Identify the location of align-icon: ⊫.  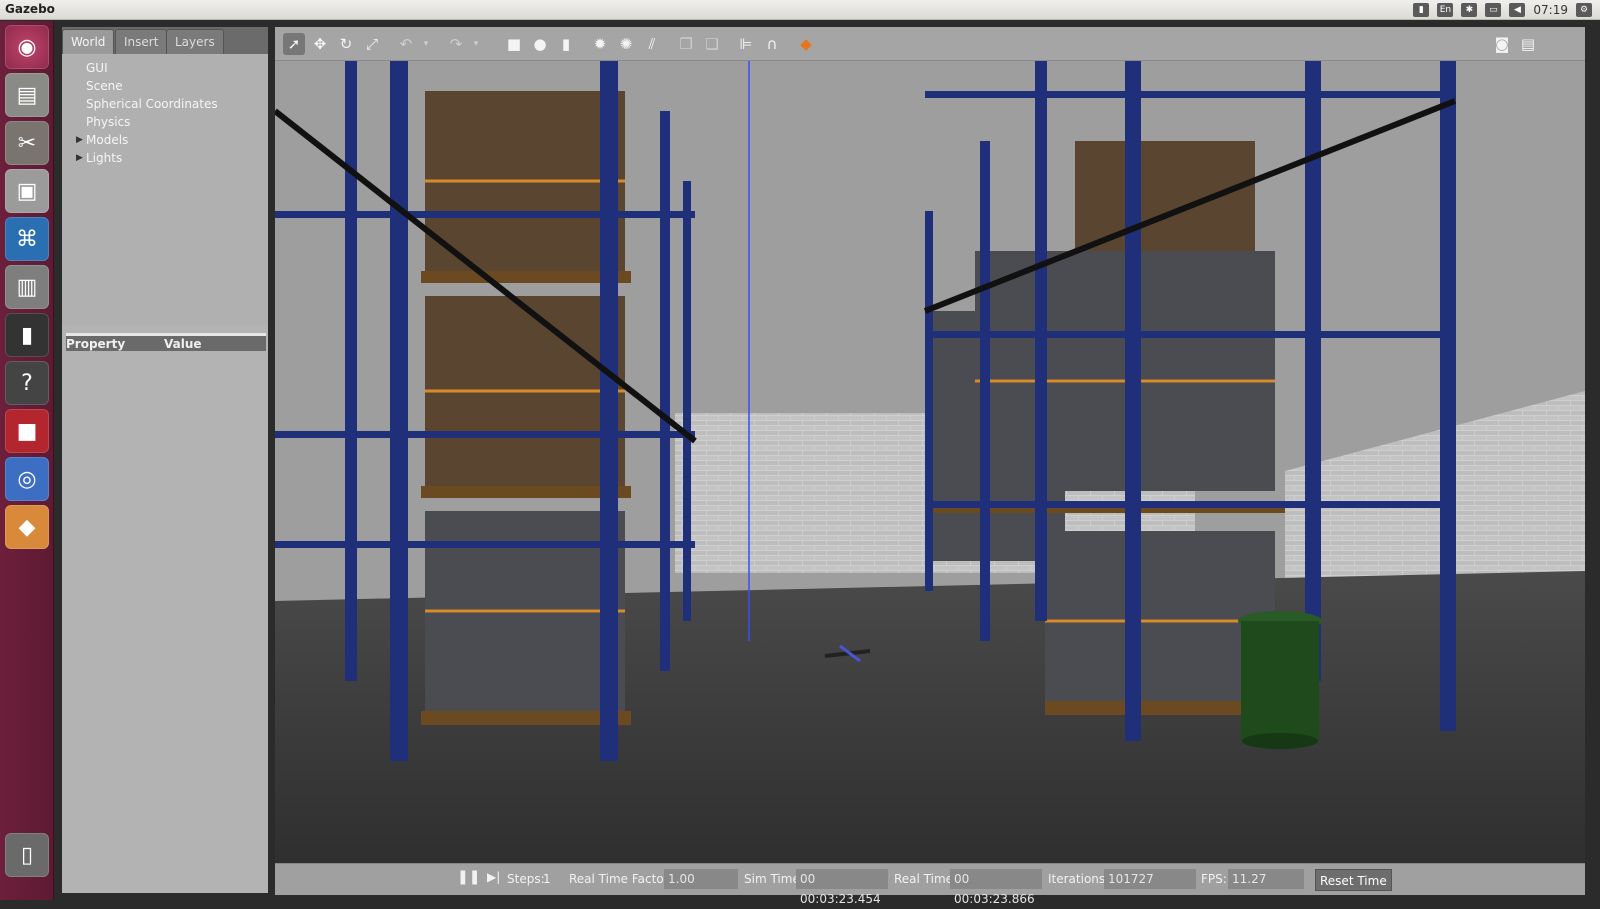
(746, 44).